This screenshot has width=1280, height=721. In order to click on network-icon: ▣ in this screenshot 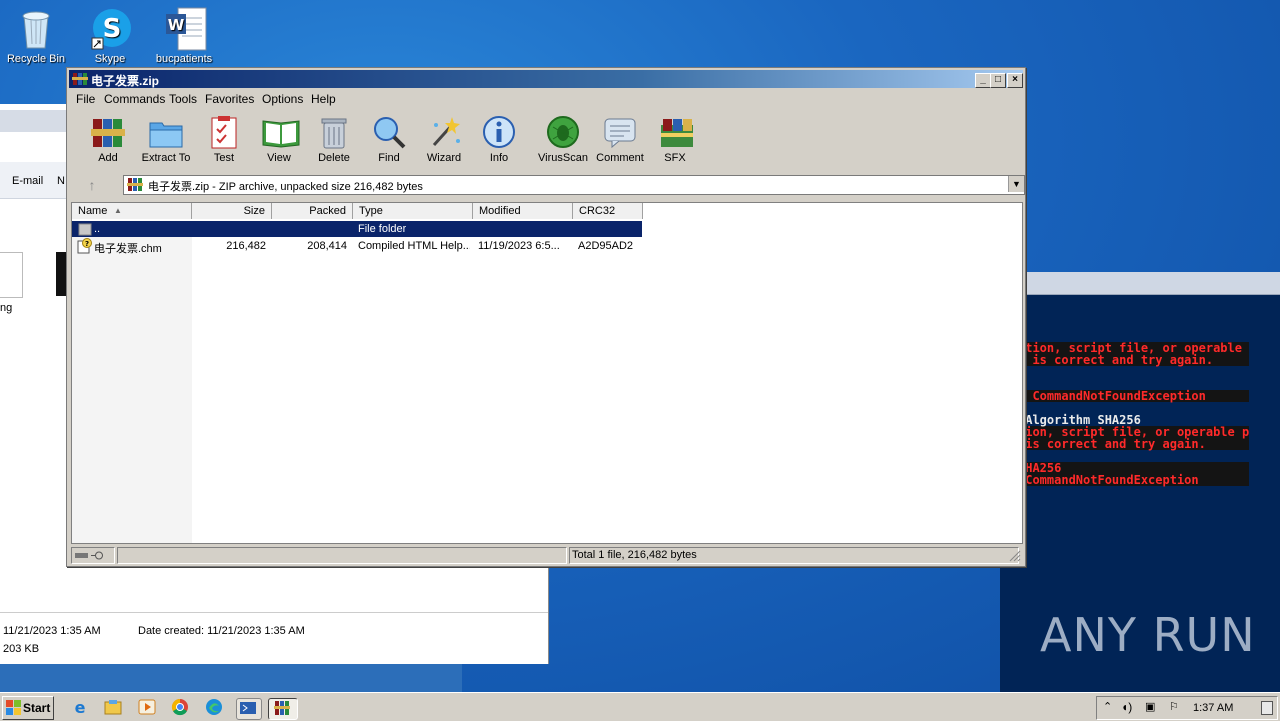, I will do `click(1150, 706)`.